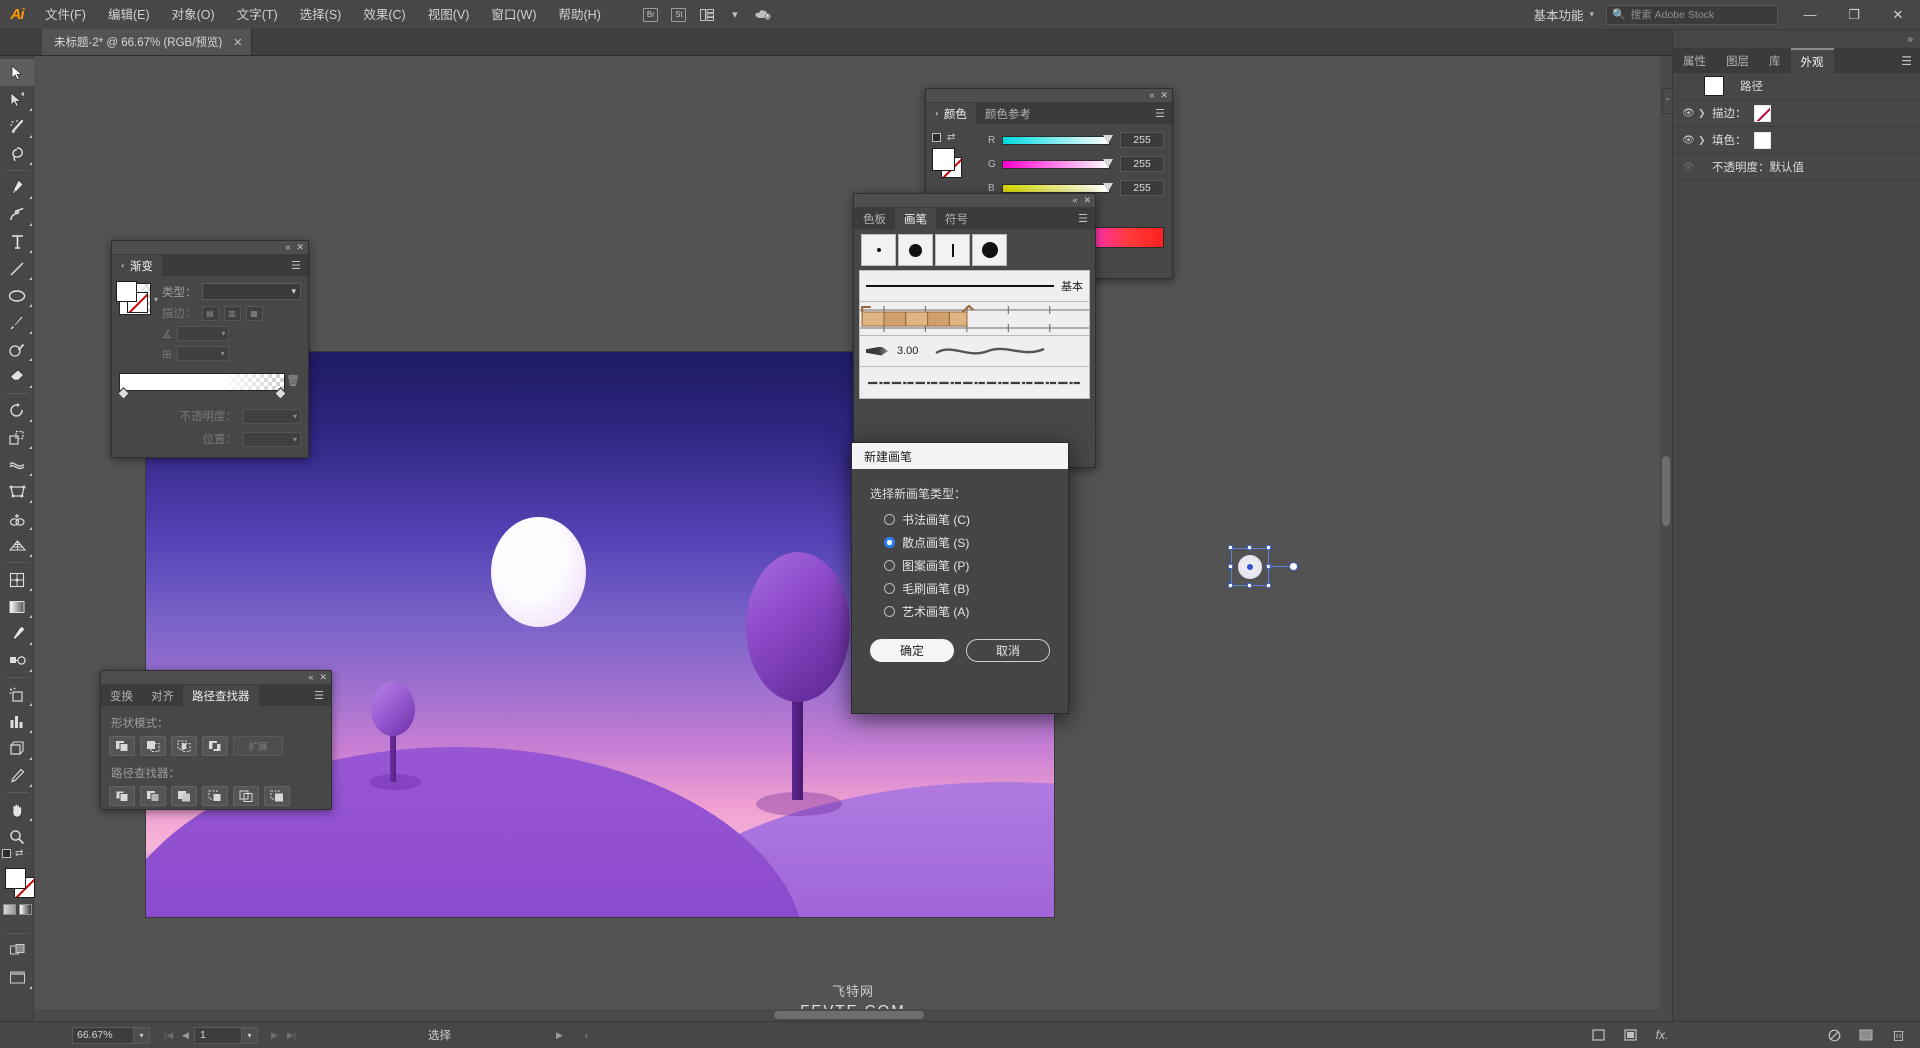 This screenshot has width=1920, height=1048. What do you see at coordinates (956, 218) in the screenshot?
I see `tab-symbols: 符号` at bounding box center [956, 218].